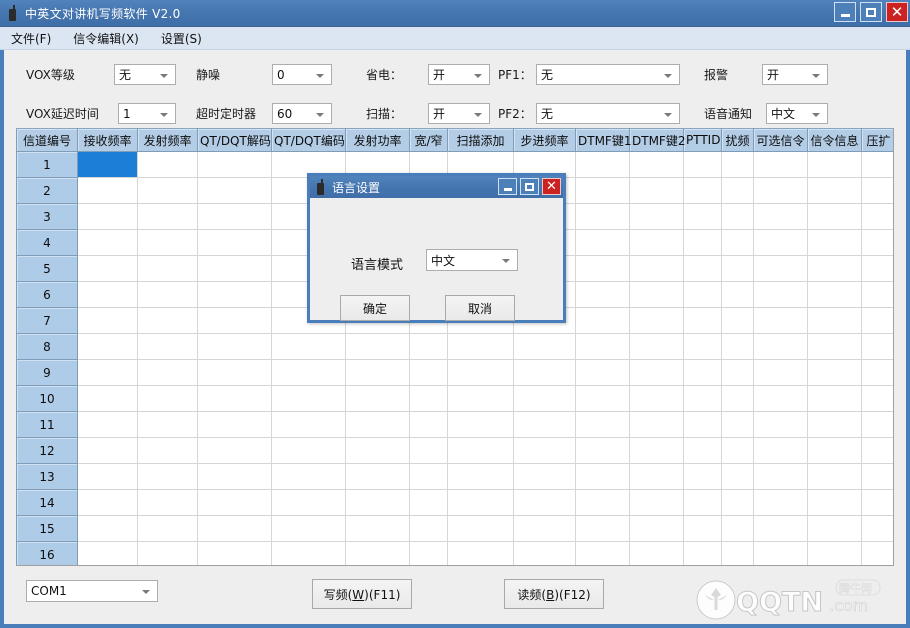 The height and width of the screenshot is (628, 910). Describe the element at coordinates (608, 113) in the screenshot. I see `pf2-combo: 无` at that location.